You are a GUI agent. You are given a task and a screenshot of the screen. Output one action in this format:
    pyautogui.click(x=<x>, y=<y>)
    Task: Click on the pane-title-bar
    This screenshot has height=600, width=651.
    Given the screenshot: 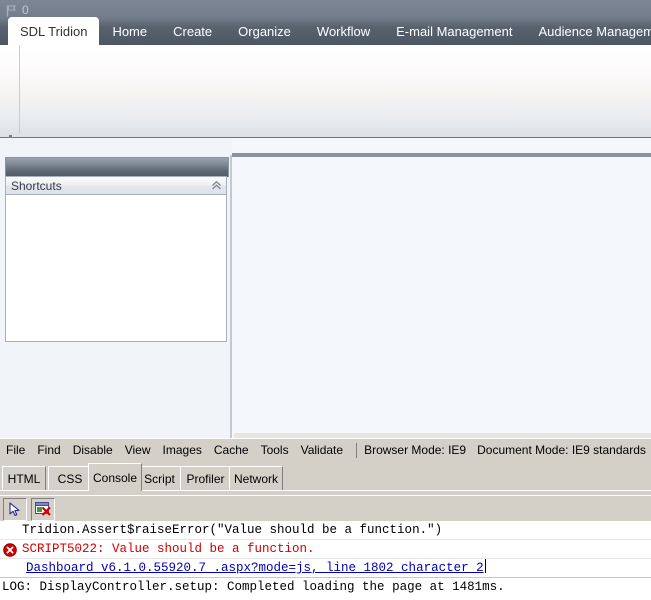 What is the action you would take?
    pyautogui.click(x=117, y=167)
    